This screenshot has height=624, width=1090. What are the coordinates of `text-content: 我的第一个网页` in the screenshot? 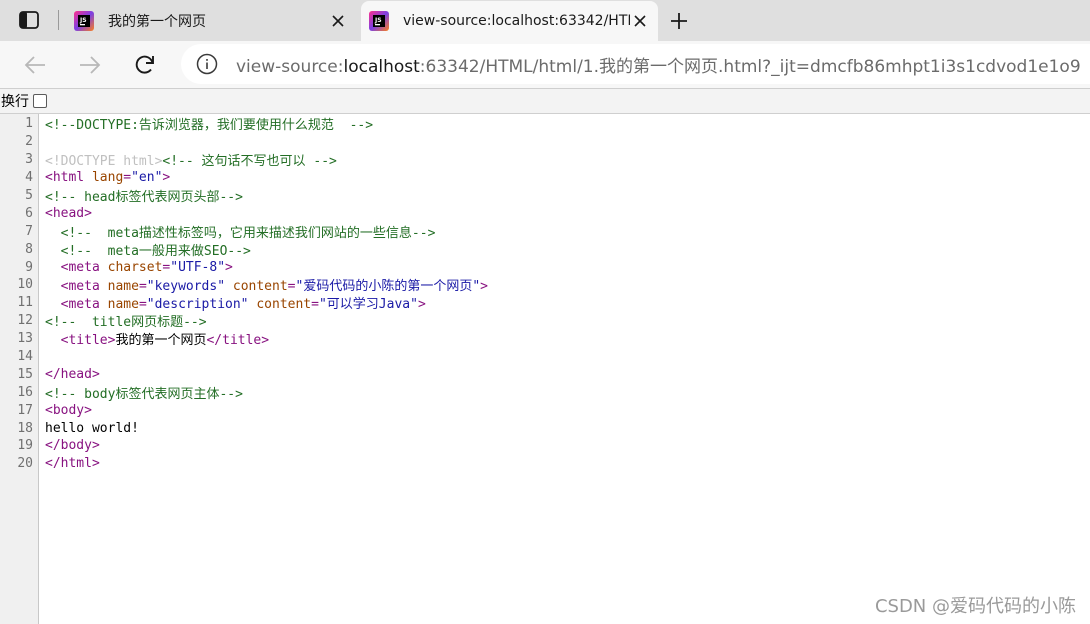 It's located at (161, 341).